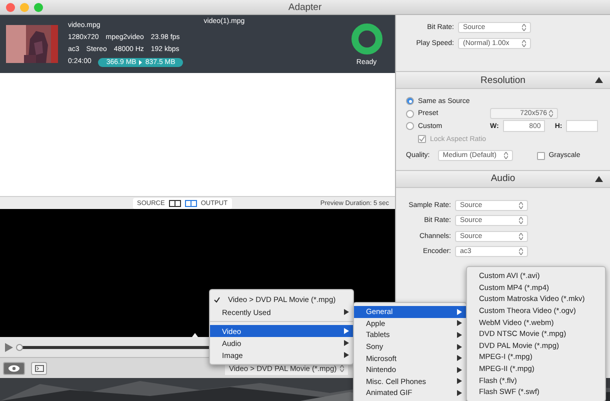 The height and width of the screenshot is (401, 610). Describe the element at coordinates (366, 38) in the screenshot. I see `ring-icon` at that location.